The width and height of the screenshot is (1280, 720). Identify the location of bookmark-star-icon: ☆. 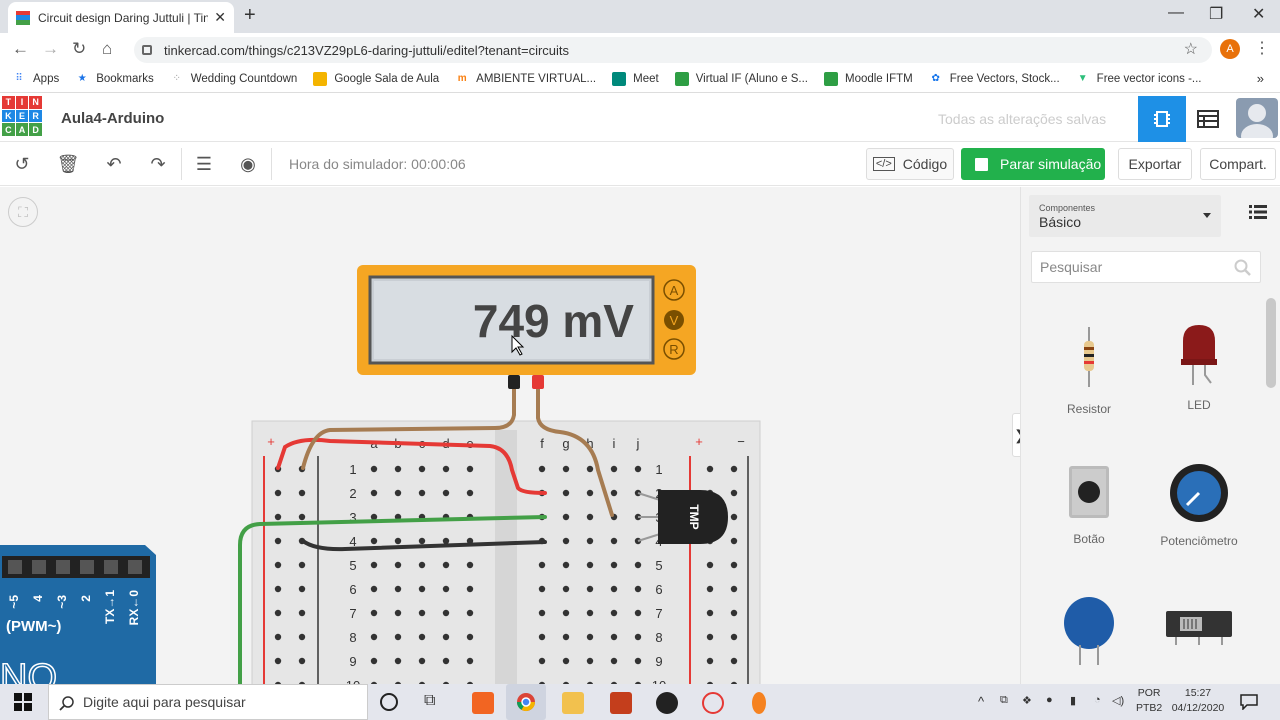
(1191, 49).